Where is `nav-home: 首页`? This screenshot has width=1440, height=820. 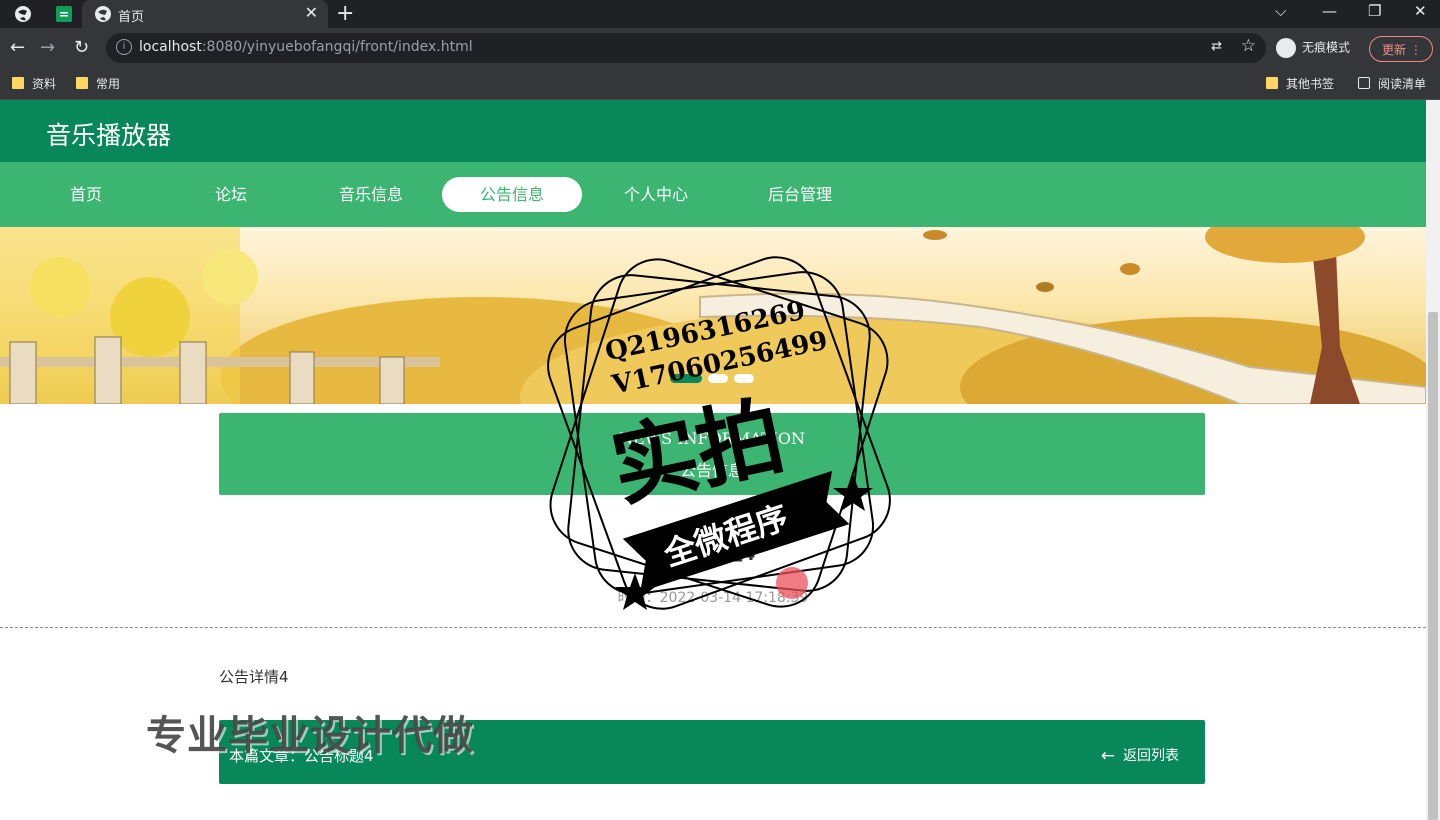 nav-home: 首页 is located at coordinates (86, 194).